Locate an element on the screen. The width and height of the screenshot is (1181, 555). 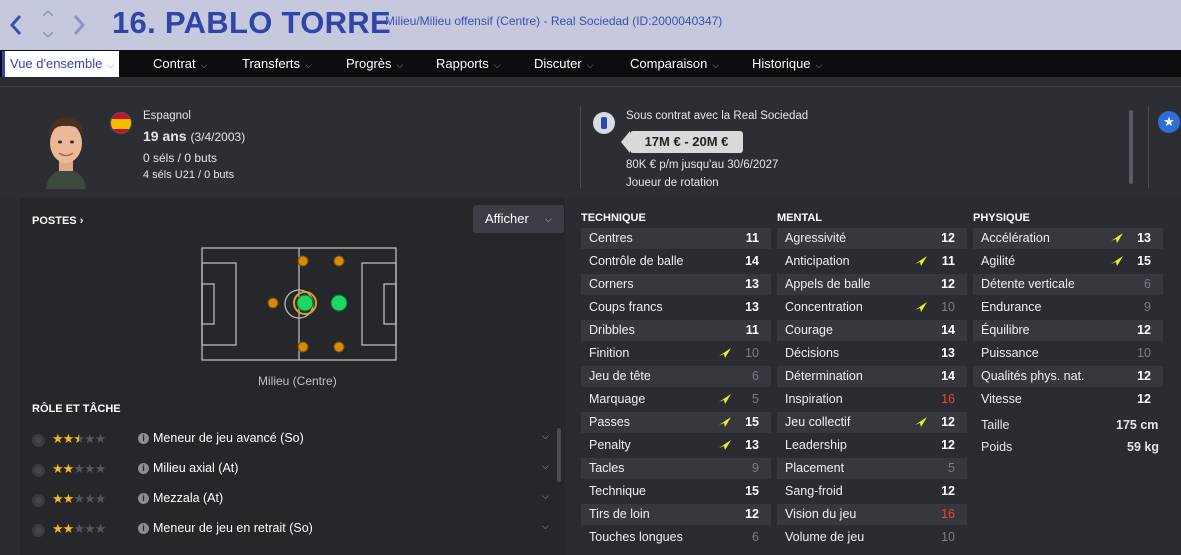
attribute-row: Technique 15 is located at coordinates (676, 491).